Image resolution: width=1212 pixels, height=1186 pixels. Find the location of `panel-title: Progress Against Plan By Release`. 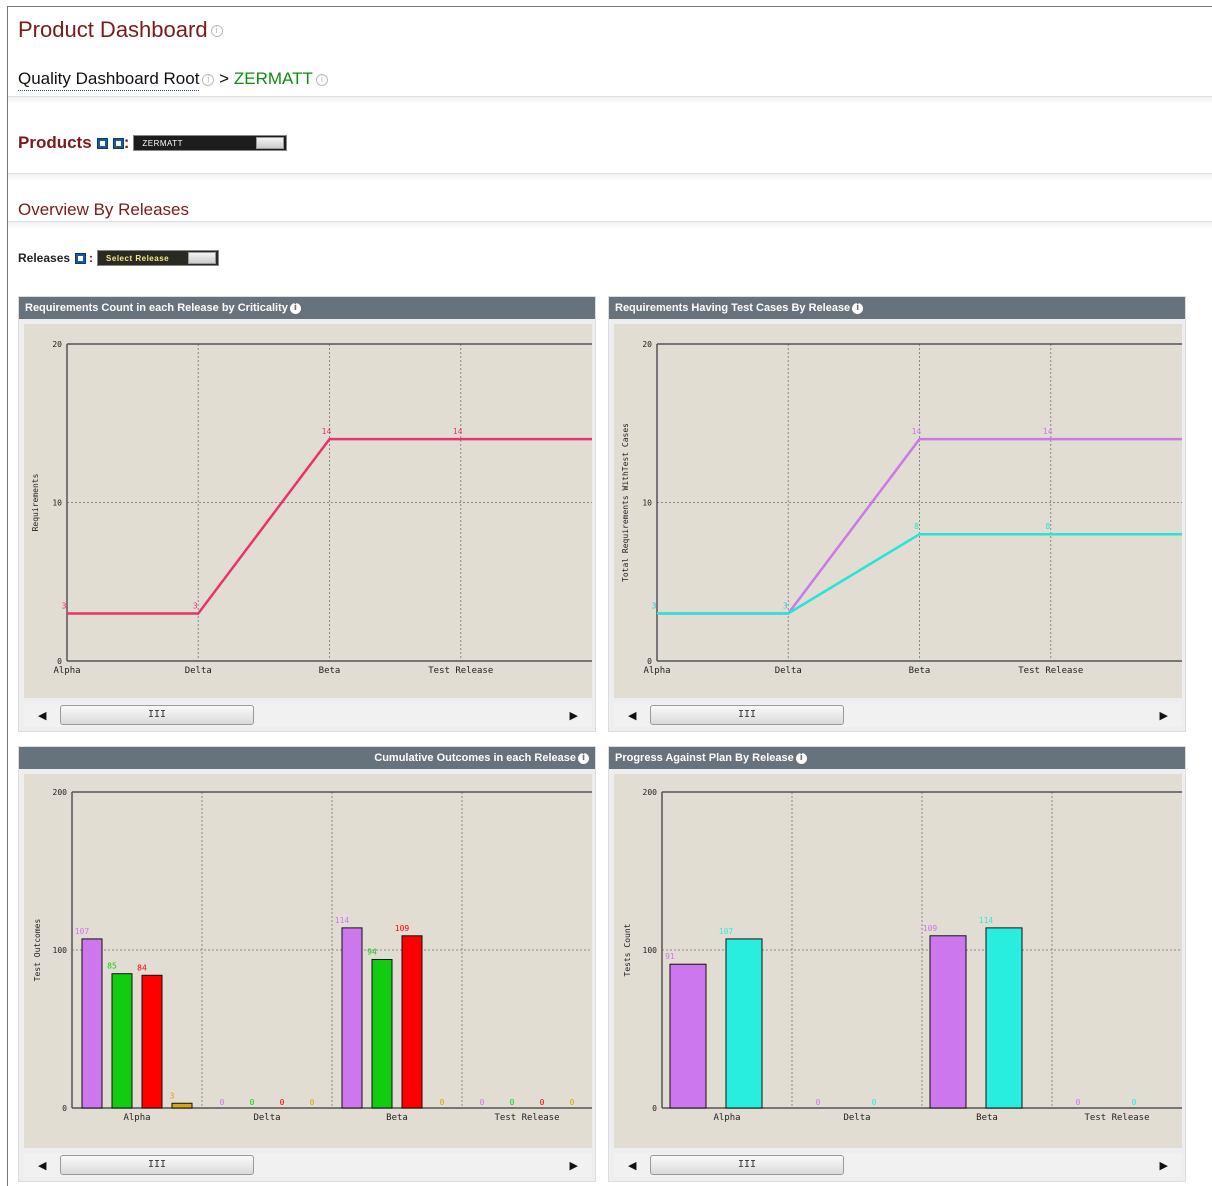

panel-title: Progress Against Plan By Release is located at coordinates (704, 758).